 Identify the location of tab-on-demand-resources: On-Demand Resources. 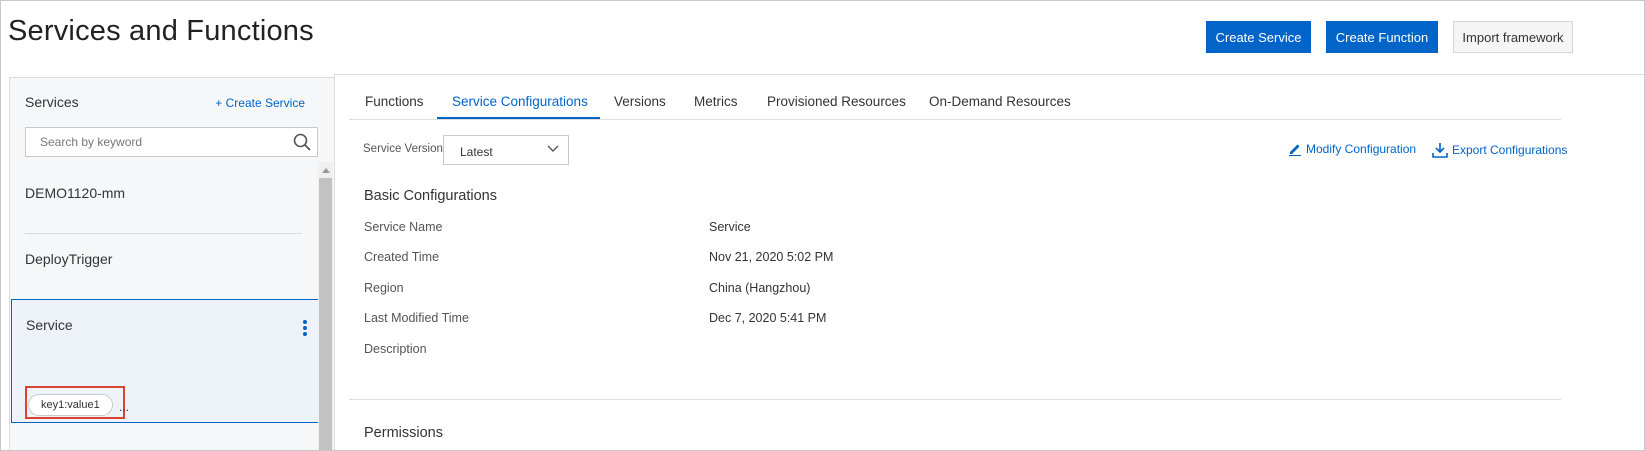
(1000, 101).